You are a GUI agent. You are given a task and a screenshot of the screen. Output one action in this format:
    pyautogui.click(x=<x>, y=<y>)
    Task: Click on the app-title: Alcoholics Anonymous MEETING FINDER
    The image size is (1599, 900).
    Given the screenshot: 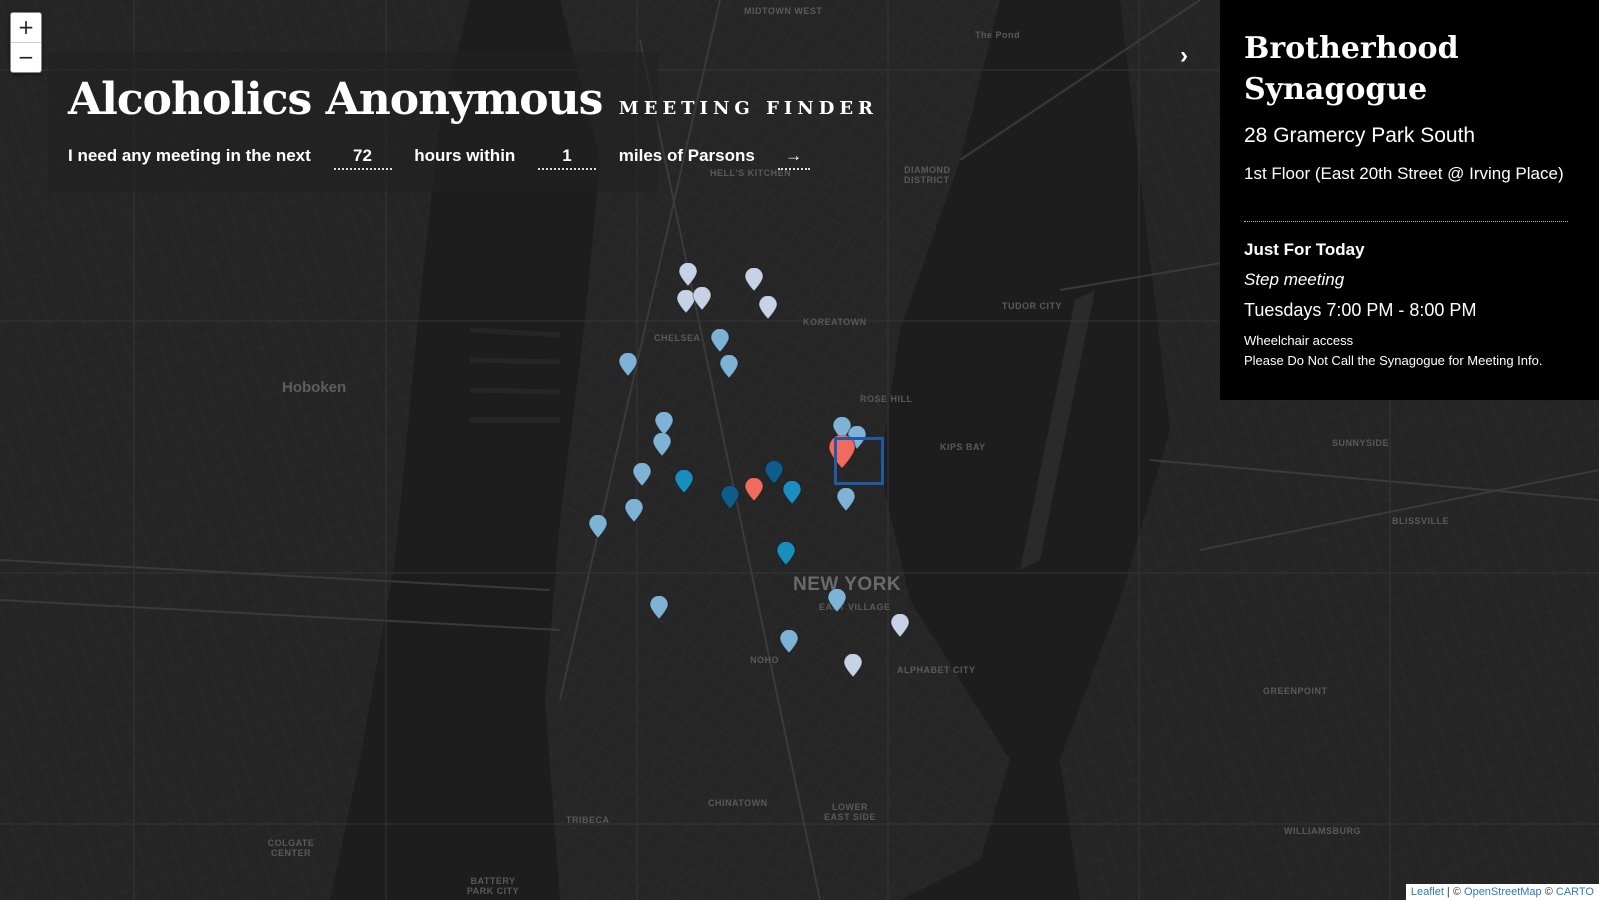 What is the action you would take?
    pyautogui.click(x=473, y=99)
    